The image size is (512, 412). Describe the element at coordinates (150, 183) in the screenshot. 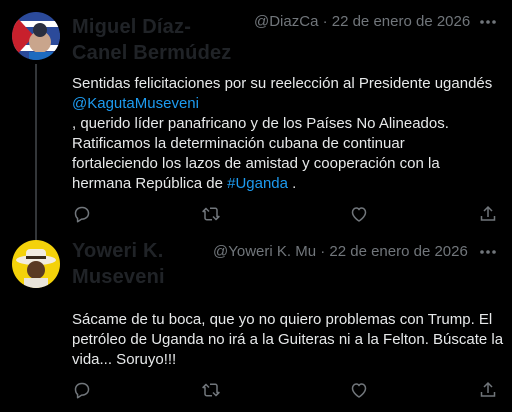

I see `tweet-text-segment: hermana República de` at that location.